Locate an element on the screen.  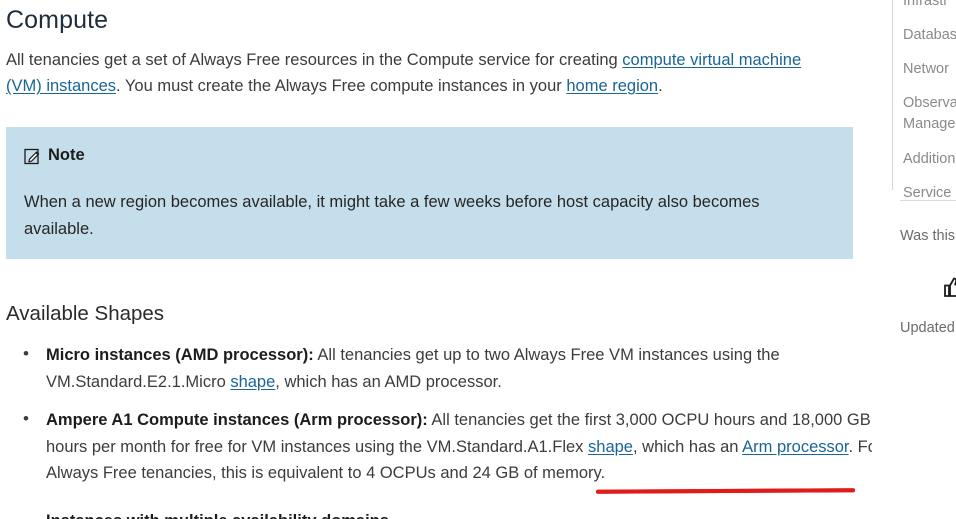
bullet-text-b: , which has an is located at coordinates (687, 446).